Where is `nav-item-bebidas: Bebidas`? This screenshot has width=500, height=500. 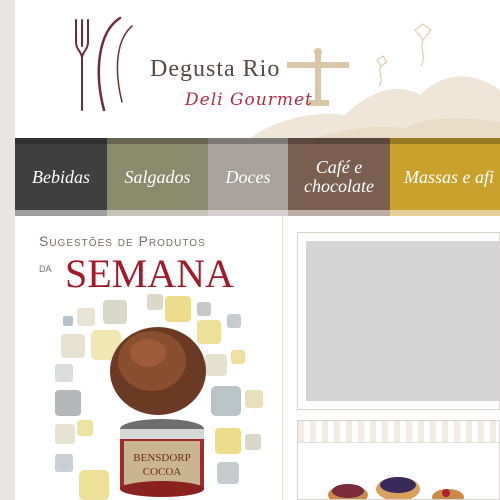 nav-item-bebidas: Bebidas is located at coordinates (61, 177).